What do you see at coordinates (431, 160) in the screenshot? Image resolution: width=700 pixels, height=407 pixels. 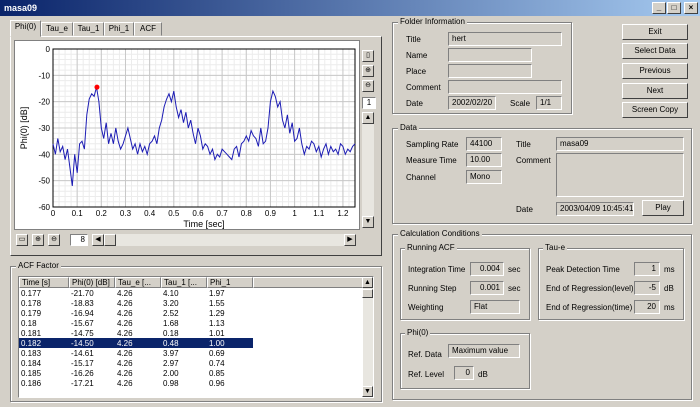 I see `measure-time-label: Measure Time` at bounding box center [431, 160].